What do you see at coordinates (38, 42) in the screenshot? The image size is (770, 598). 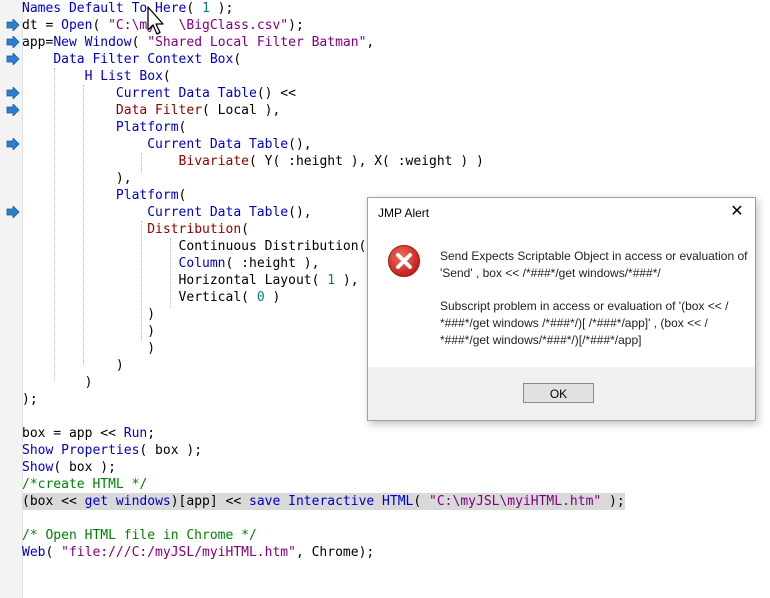 I see `code-token: app=` at bounding box center [38, 42].